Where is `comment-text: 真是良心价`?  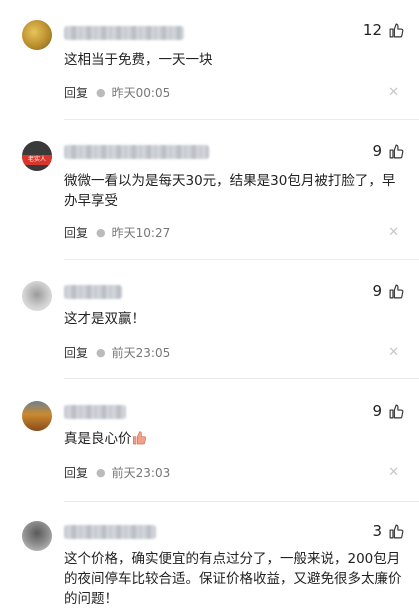
comment-text: 真是良心价 is located at coordinates (98, 439).